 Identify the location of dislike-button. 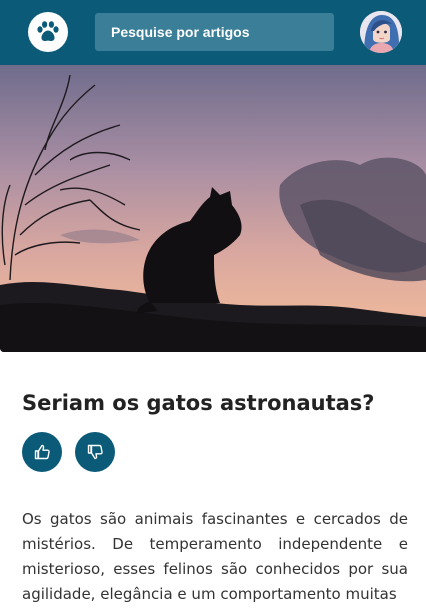
(95, 452).